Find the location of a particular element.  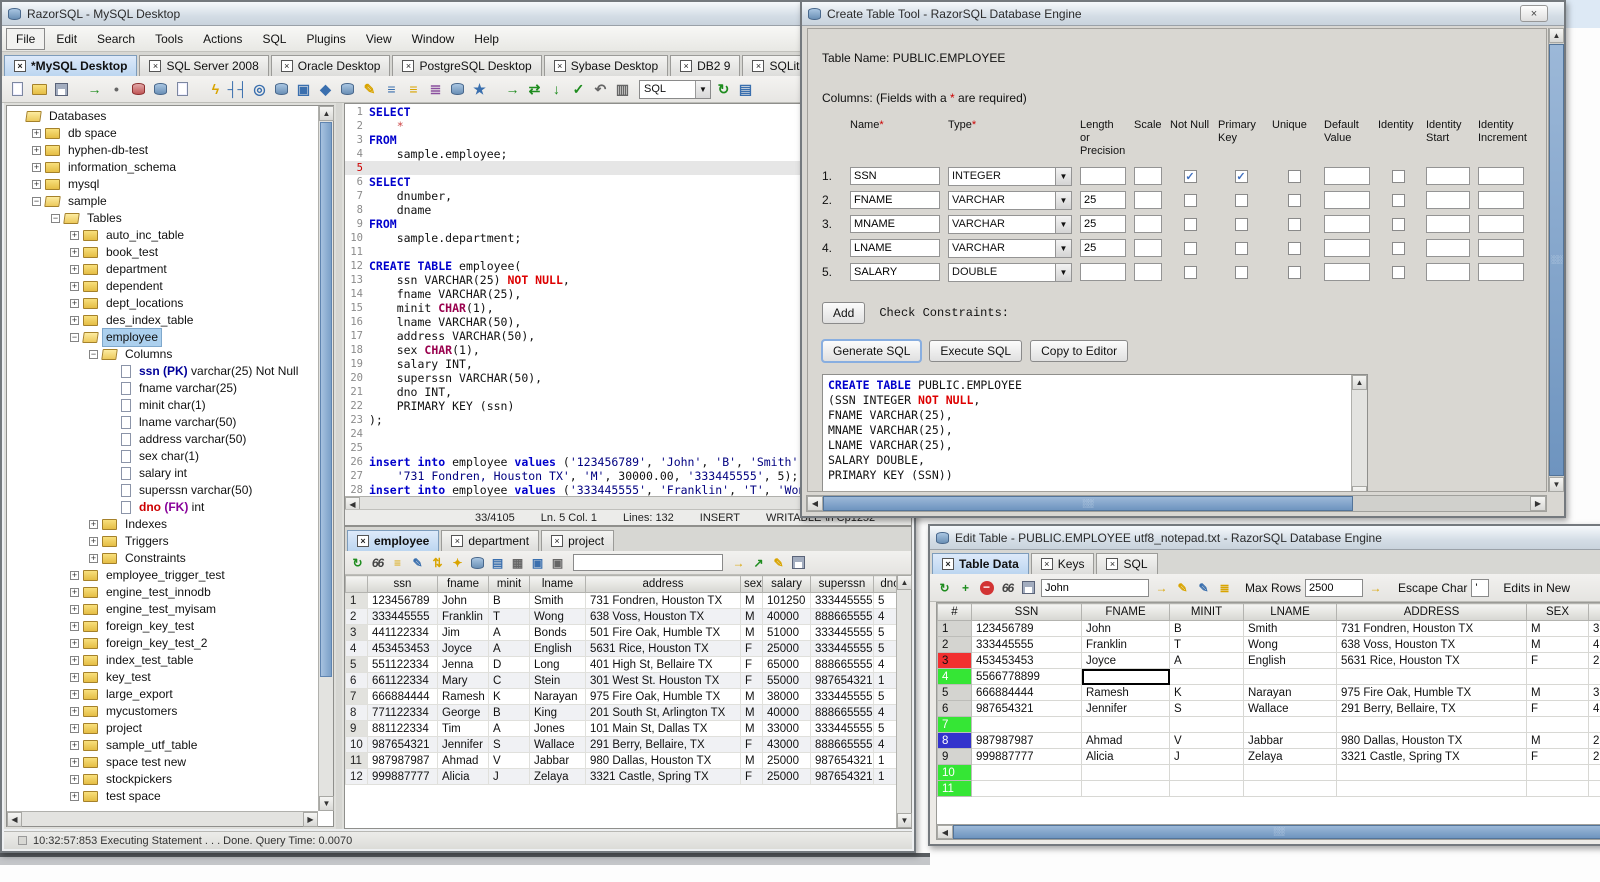

results-col-superssn: superssn is located at coordinates (842, 584).